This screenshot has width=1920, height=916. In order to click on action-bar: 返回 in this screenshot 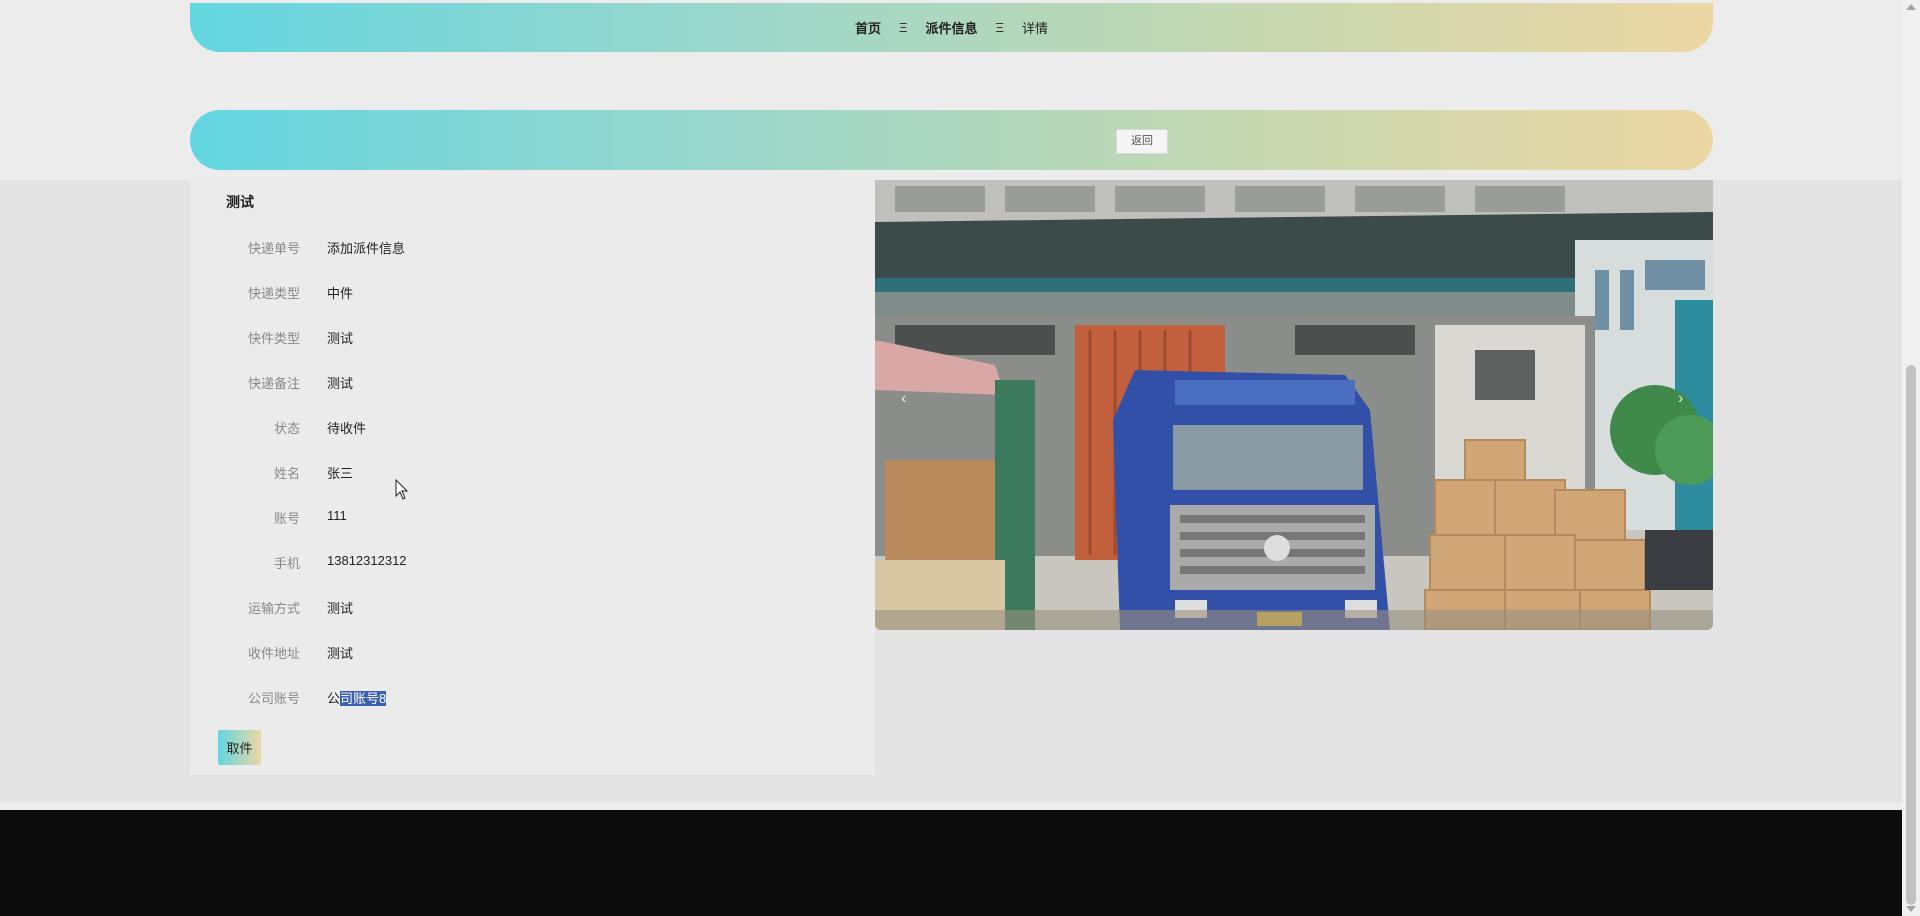, I will do `click(951, 140)`.